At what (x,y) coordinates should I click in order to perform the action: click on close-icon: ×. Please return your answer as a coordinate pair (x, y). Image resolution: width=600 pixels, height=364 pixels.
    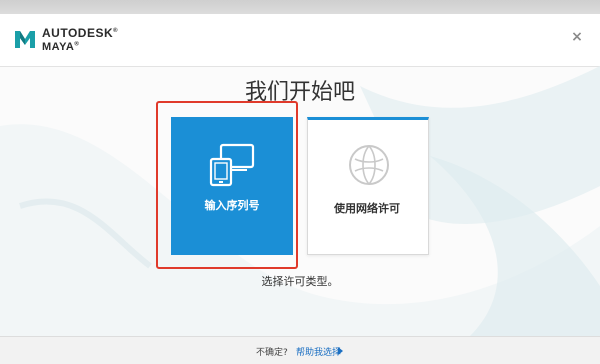
    Looking at the image, I should click on (577, 37).